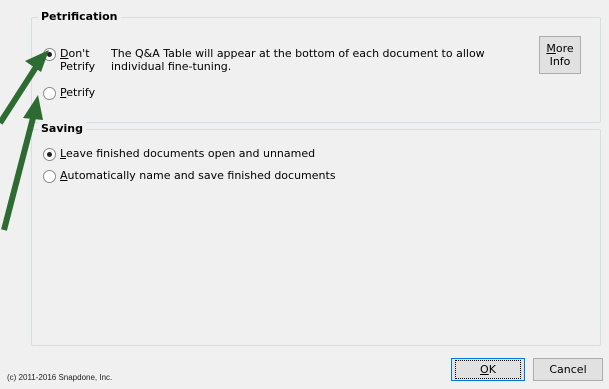 Image resolution: width=609 pixels, height=389 pixels. Describe the element at coordinates (24, 87) in the screenshot. I see `arrow-to-dont-petrify-icon` at that location.